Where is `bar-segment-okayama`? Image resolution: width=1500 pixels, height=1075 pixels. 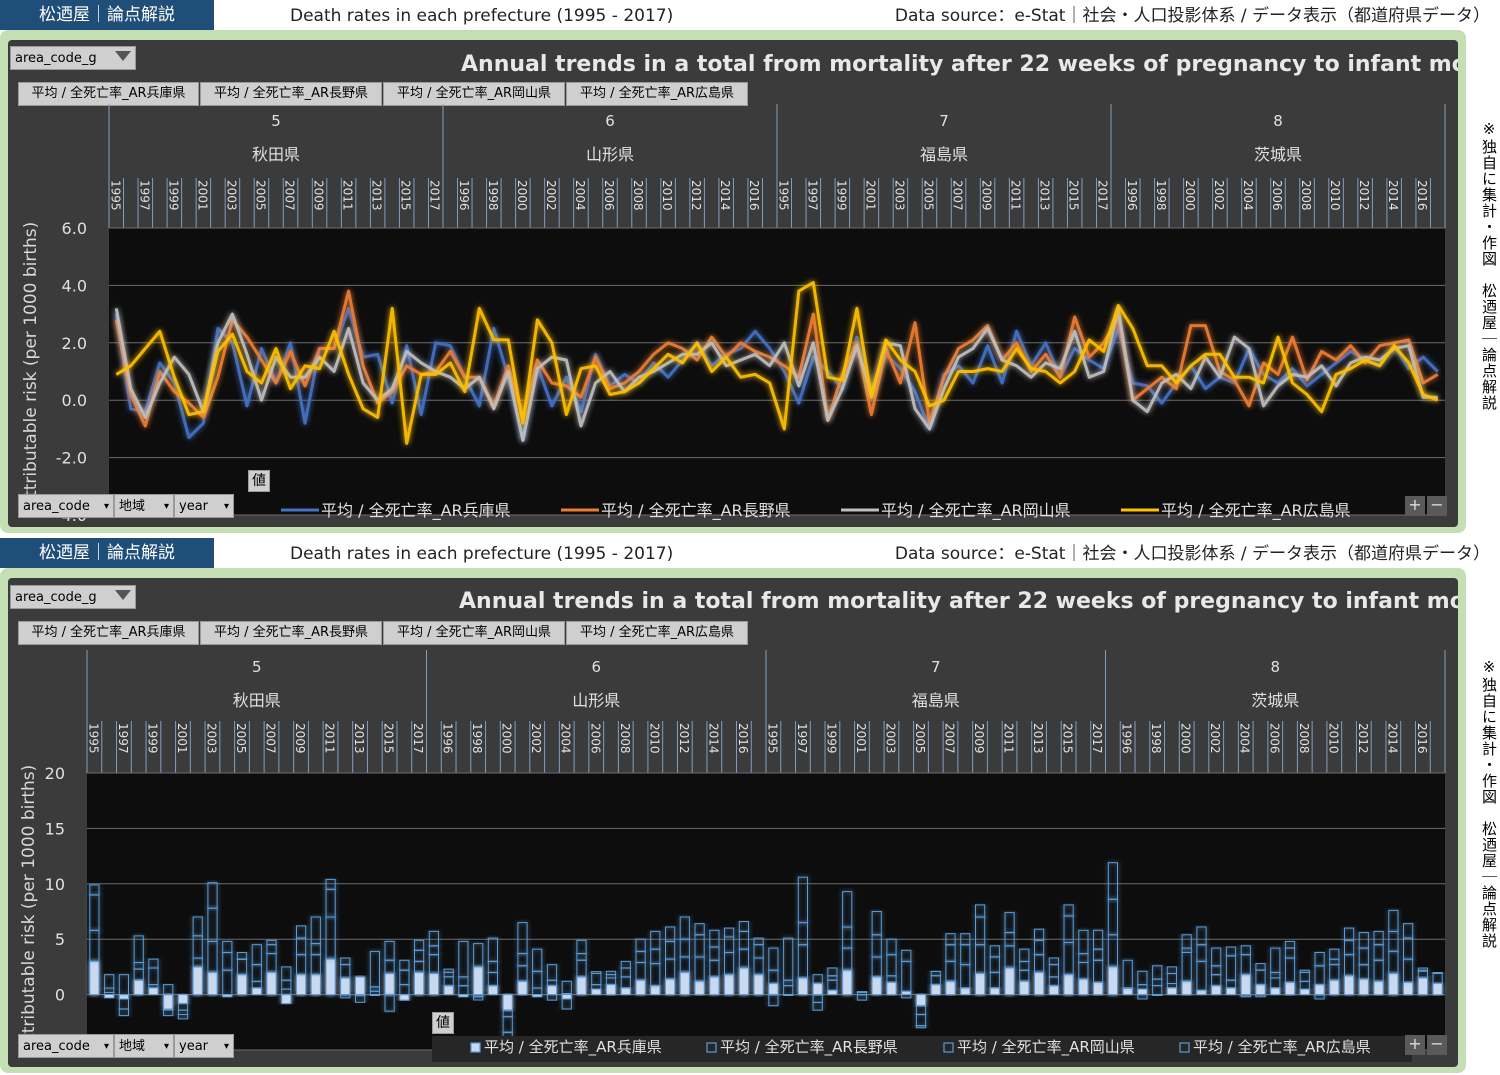 bar-segment-okayama is located at coordinates (360, 977).